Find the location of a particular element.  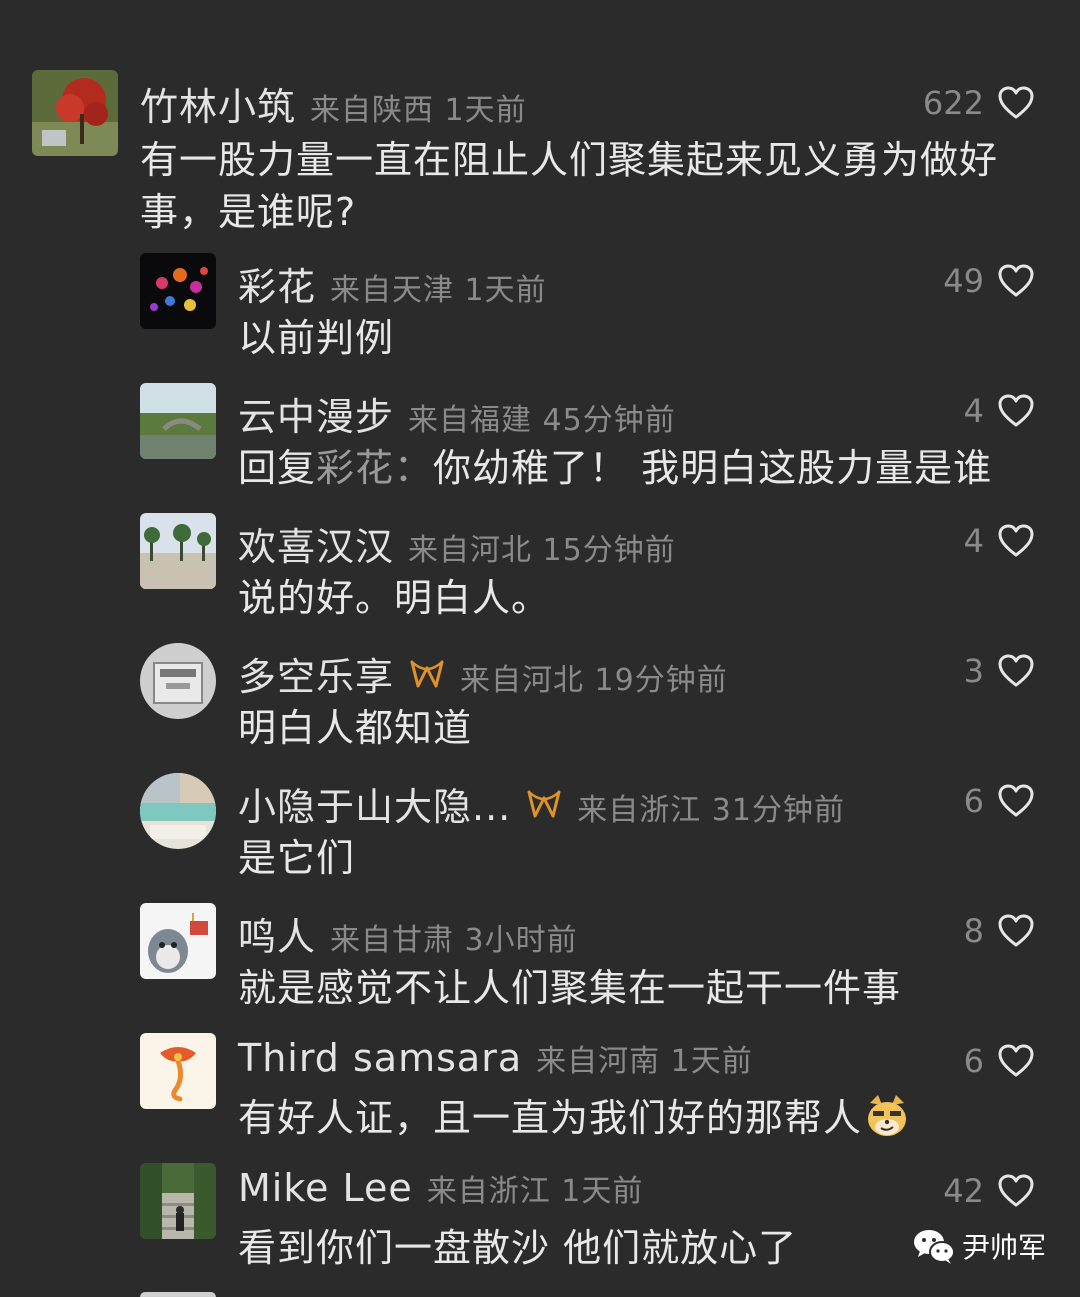

comment-text: 说的好。明白人。 is located at coordinates (394, 598).